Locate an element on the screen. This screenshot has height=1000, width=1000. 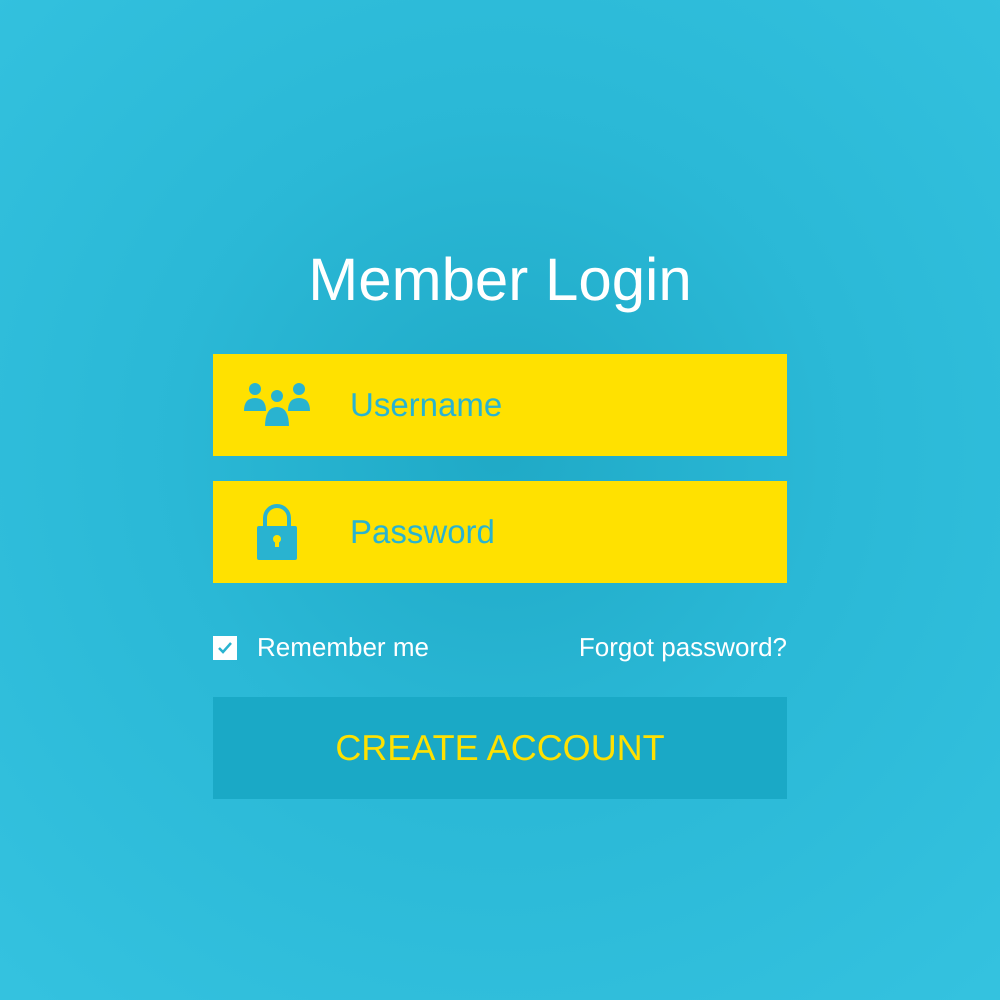
forgot-password-link: Forgot password? is located at coordinates (682, 647).